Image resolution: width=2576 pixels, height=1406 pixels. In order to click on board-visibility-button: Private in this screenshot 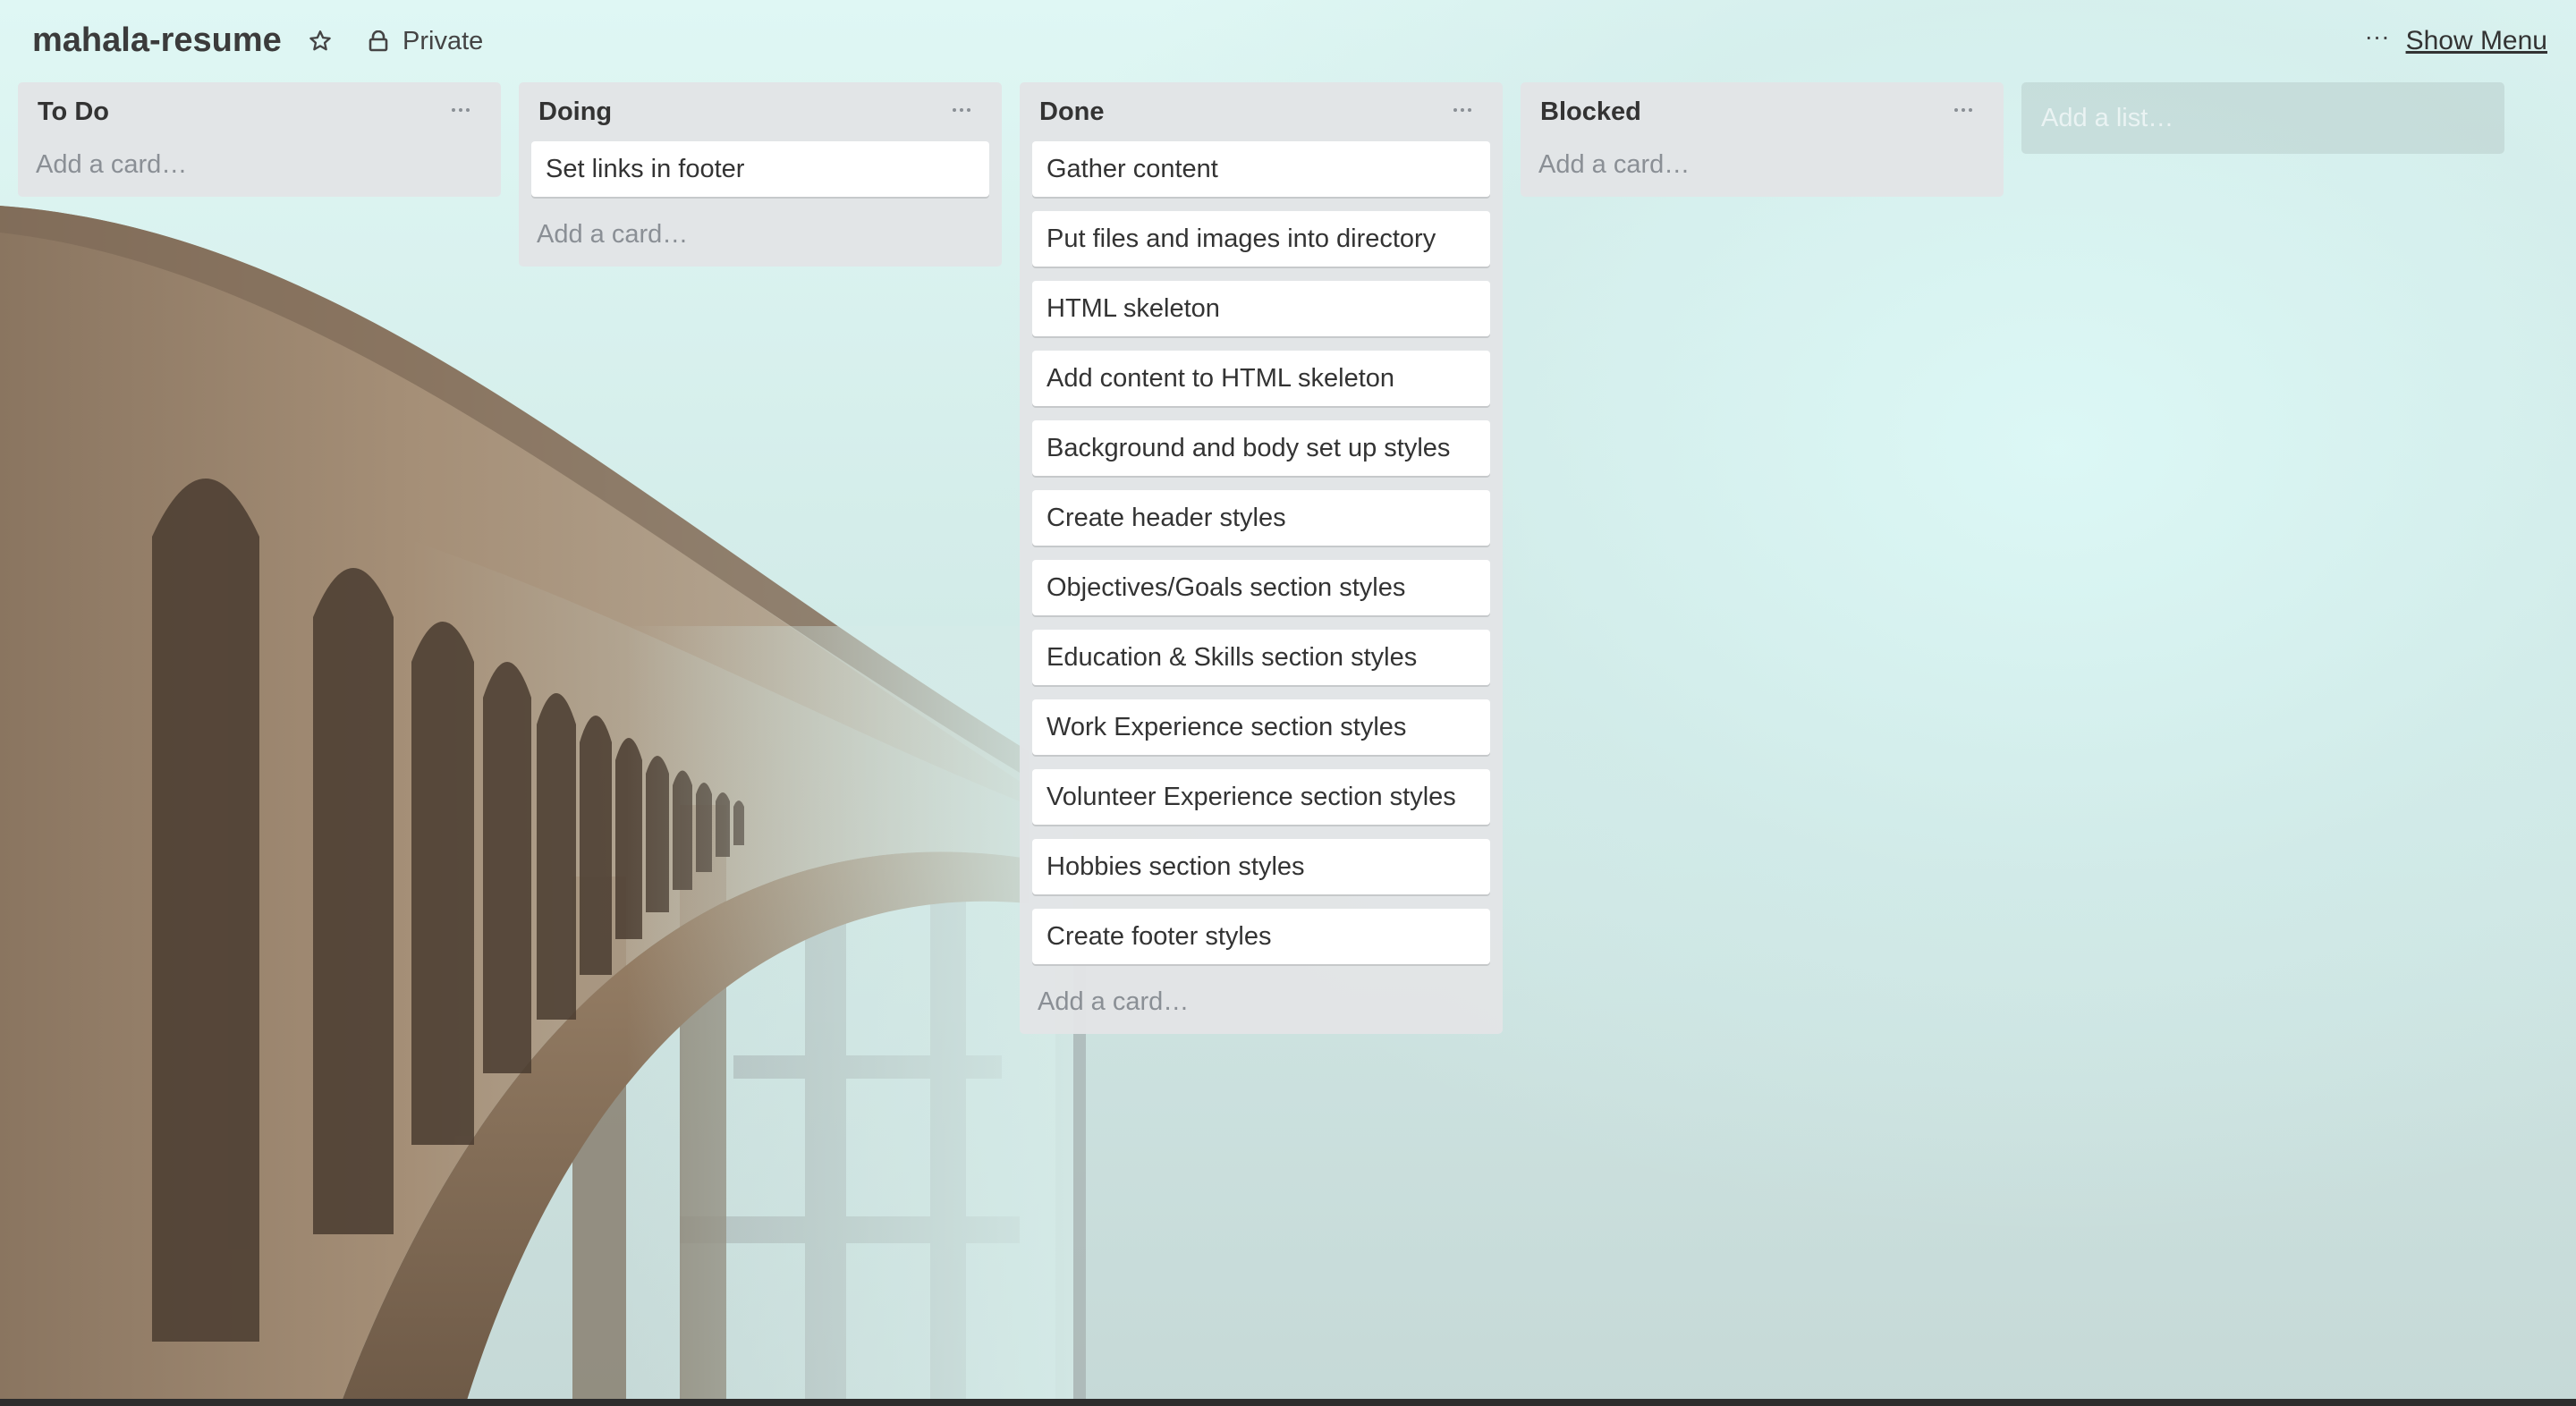, I will do `click(425, 41)`.